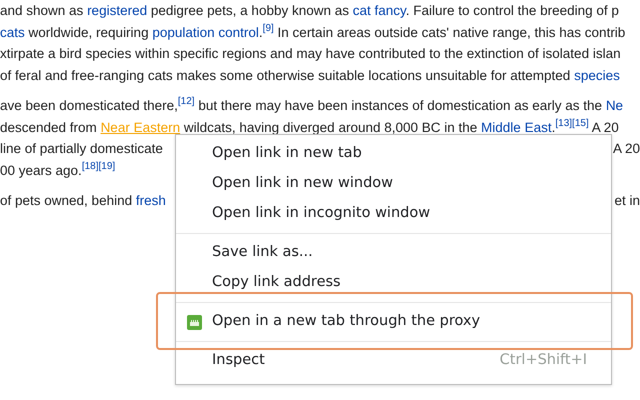  I want to click on menu-item: Open link in new tab, so click(393, 154).